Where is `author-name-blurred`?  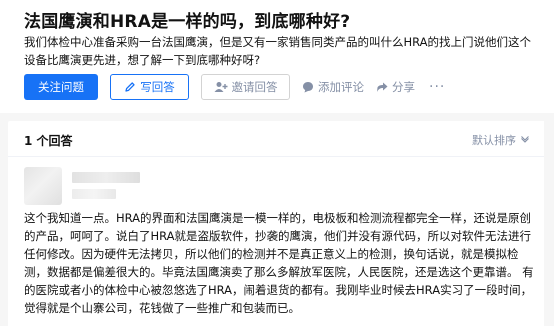
author-name-blurred is located at coordinates (106, 177).